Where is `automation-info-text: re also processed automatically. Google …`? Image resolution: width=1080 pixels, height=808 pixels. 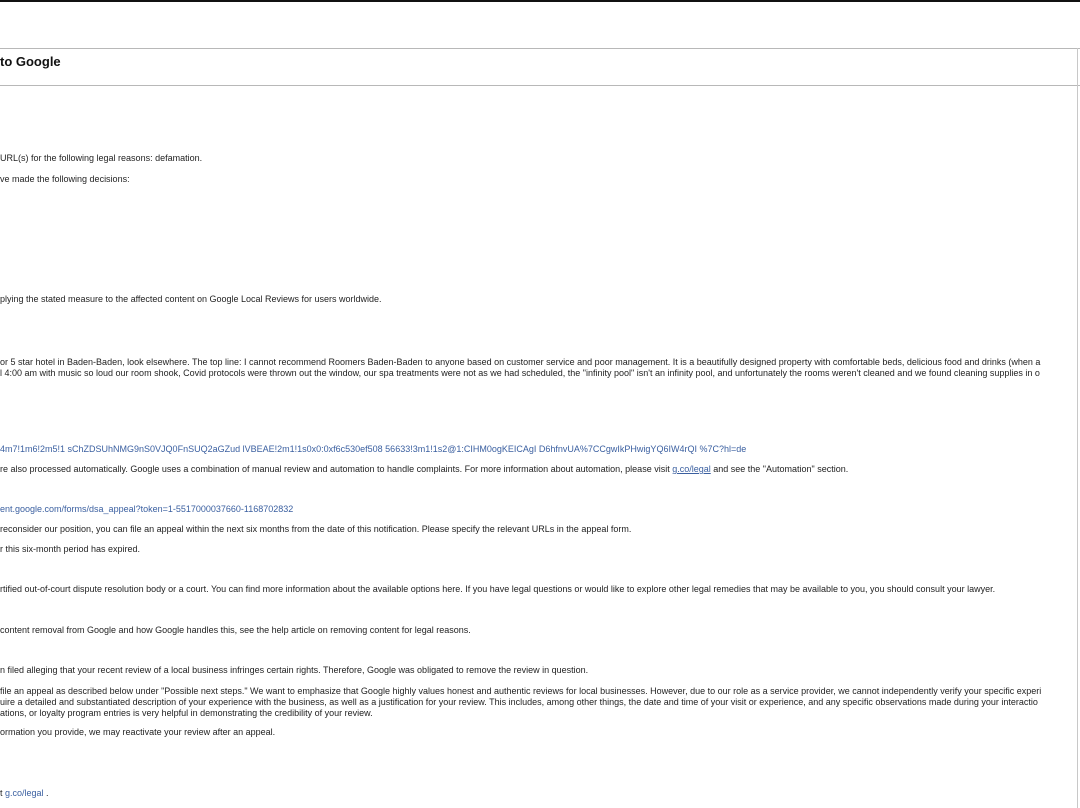 automation-info-text: re also processed automatically. Google … is located at coordinates (424, 469).